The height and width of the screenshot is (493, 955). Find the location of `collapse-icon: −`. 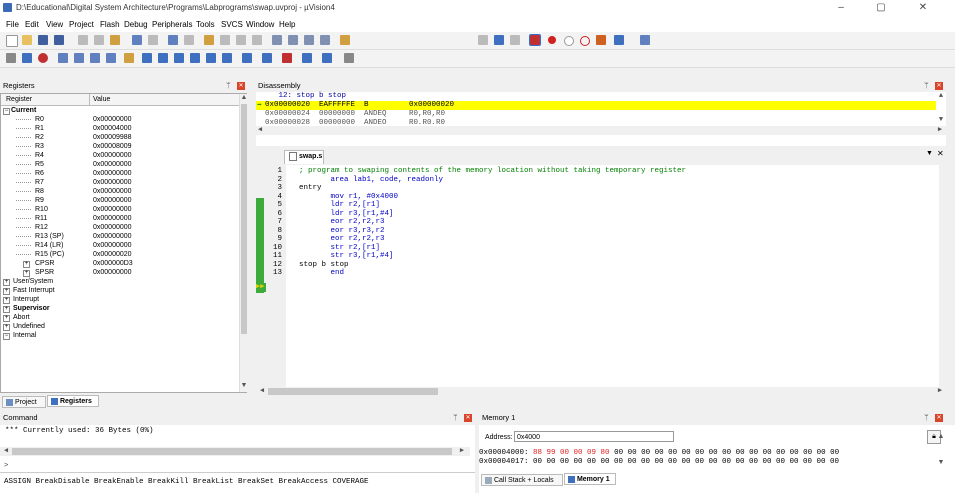

collapse-icon: − is located at coordinates (6, 111).